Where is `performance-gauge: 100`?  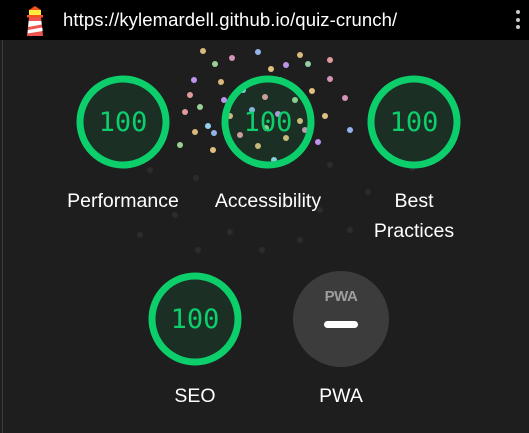
performance-gauge: 100 is located at coordinates (123, 122).